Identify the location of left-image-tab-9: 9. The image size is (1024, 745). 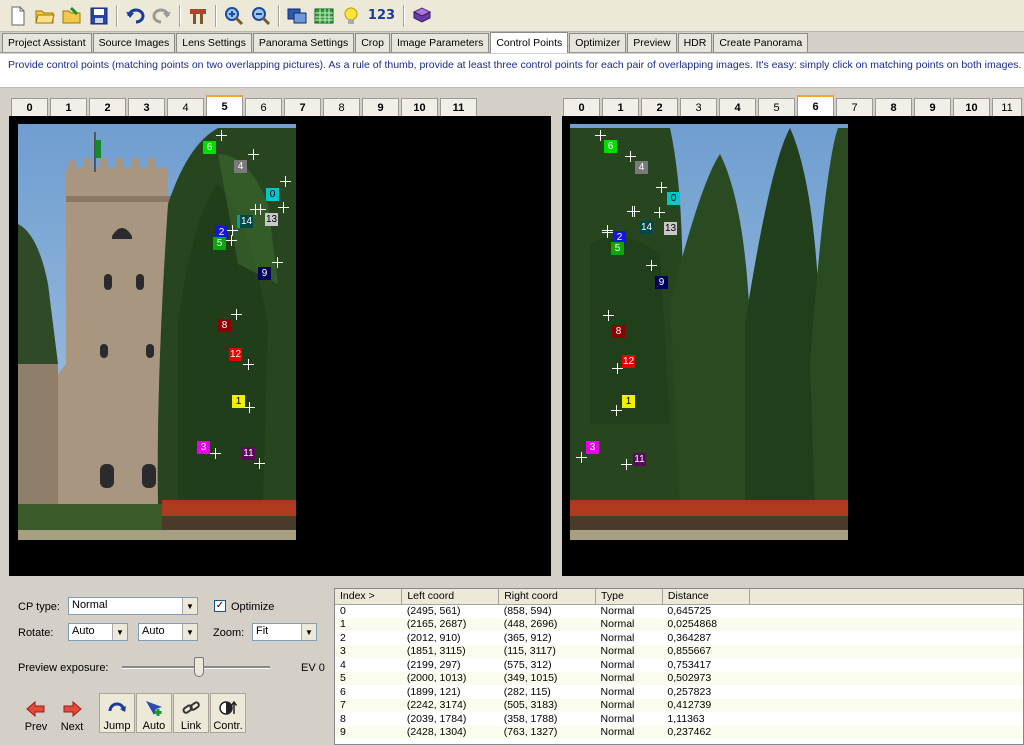
(380, 107).